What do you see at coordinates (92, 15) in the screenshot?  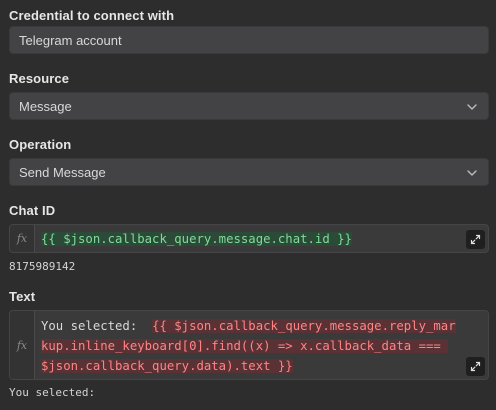 I see `credential-label: Credential to connect with` at bounding box center [92, 15].